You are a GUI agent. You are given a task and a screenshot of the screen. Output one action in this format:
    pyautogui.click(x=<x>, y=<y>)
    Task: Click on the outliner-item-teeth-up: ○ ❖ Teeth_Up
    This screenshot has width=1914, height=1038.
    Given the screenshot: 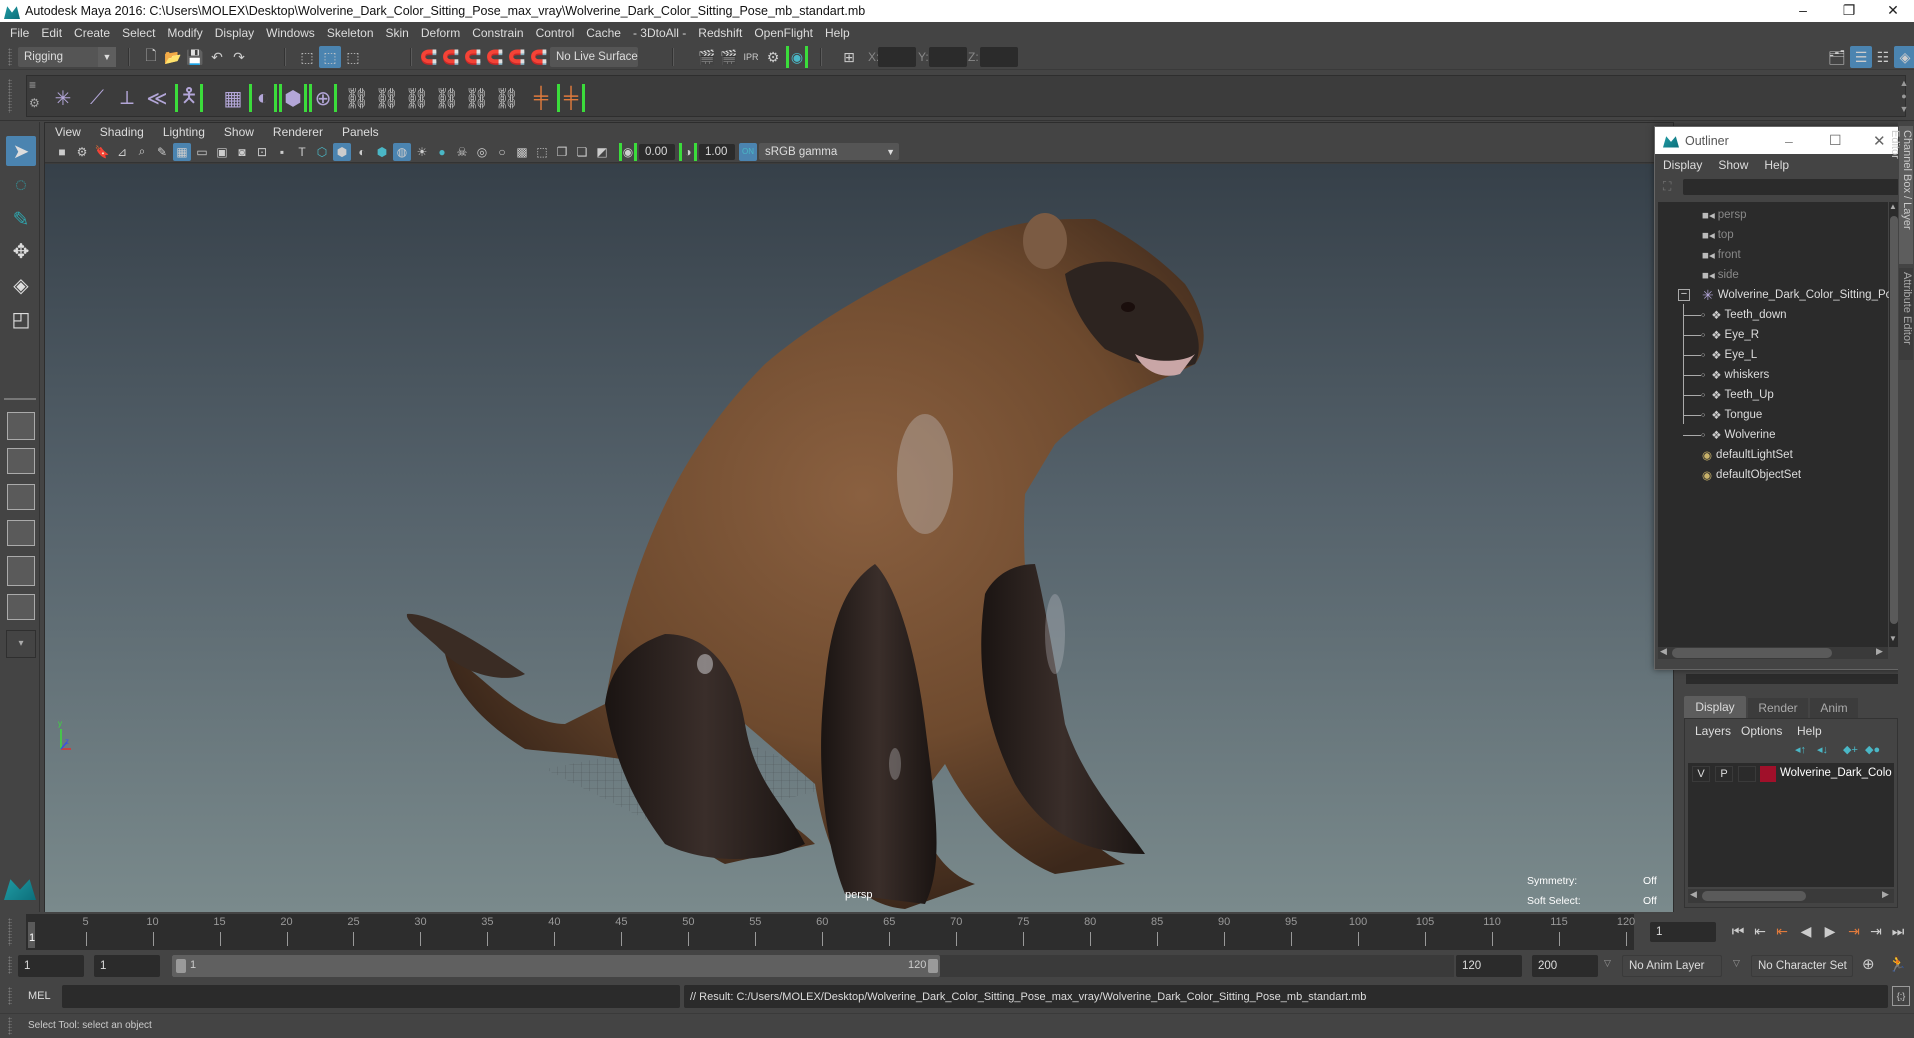 What is the action you would take?
    pyautogui.click(x=1728, y=395)
    